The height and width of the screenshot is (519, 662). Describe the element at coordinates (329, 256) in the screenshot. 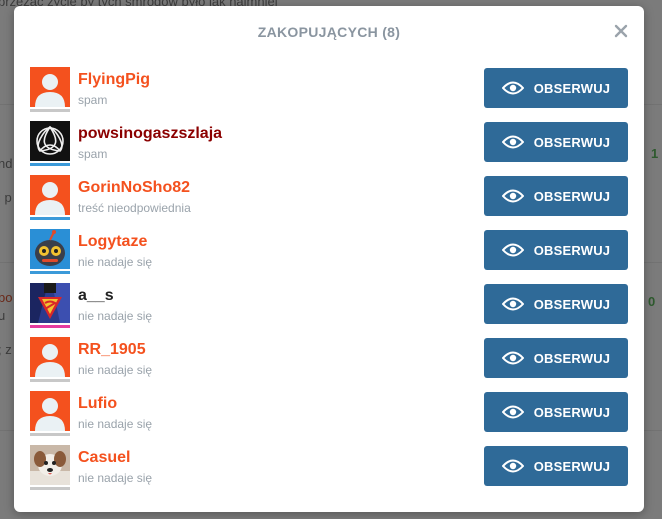

I see `user-row: Logytaze nie nadaje się OBSERWUJ` at that location.